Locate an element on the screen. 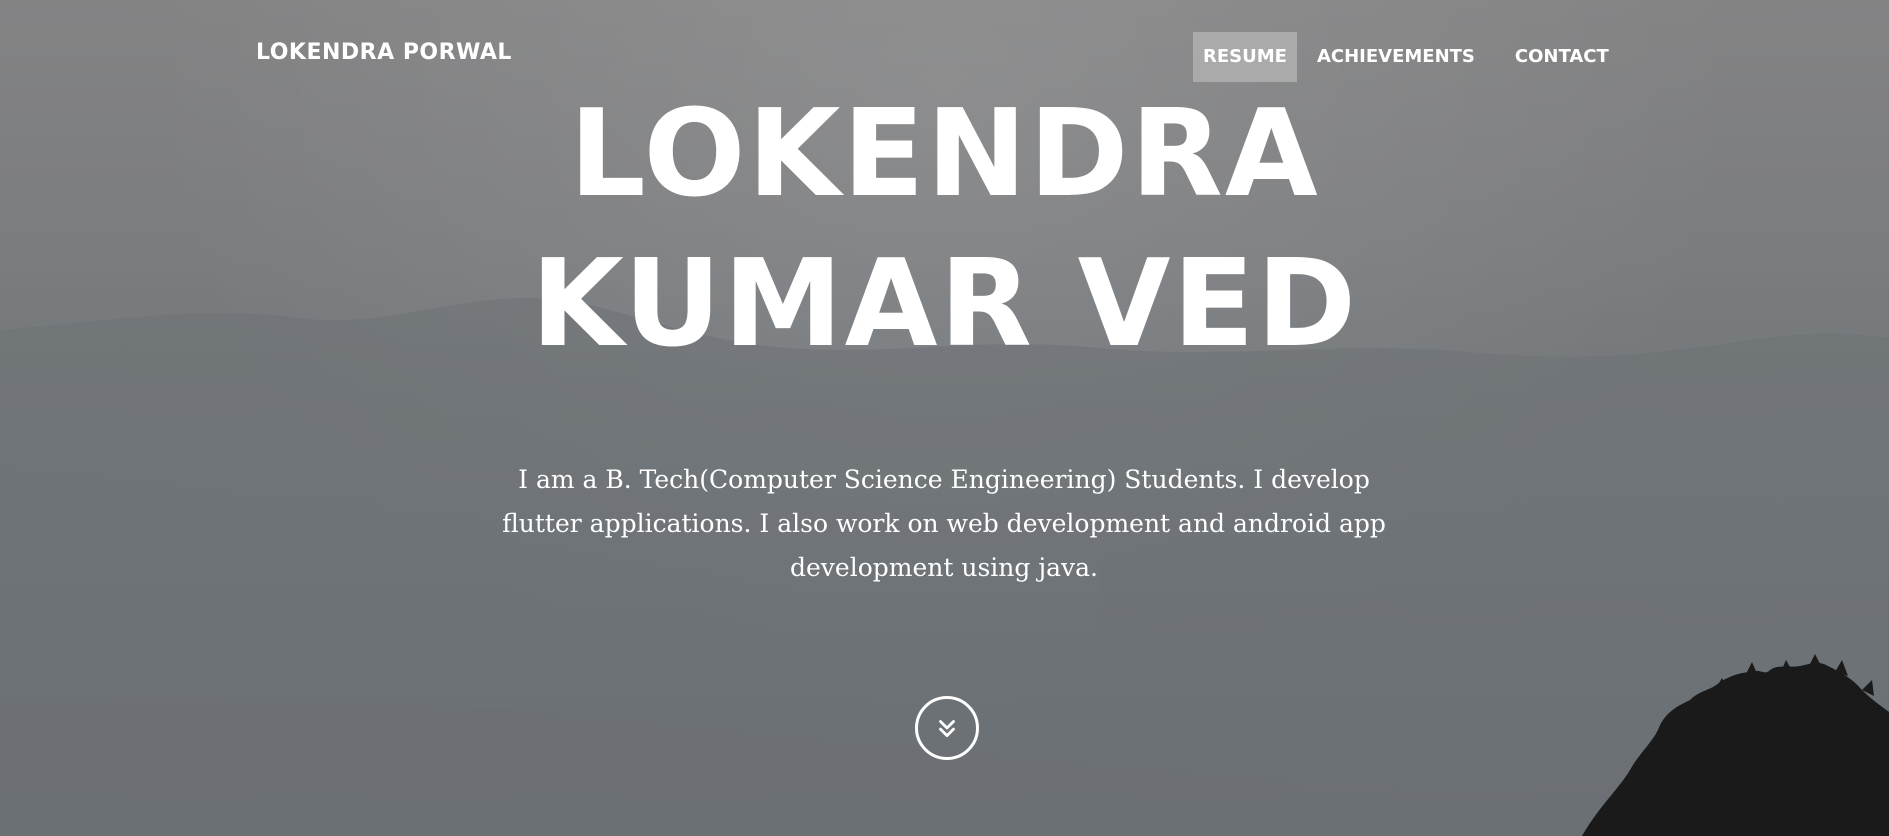 The image size is (1889, 836). main-navigation: RESUME ACHIEVEMENTS CONTACT is located at coordinates (1406, 57).